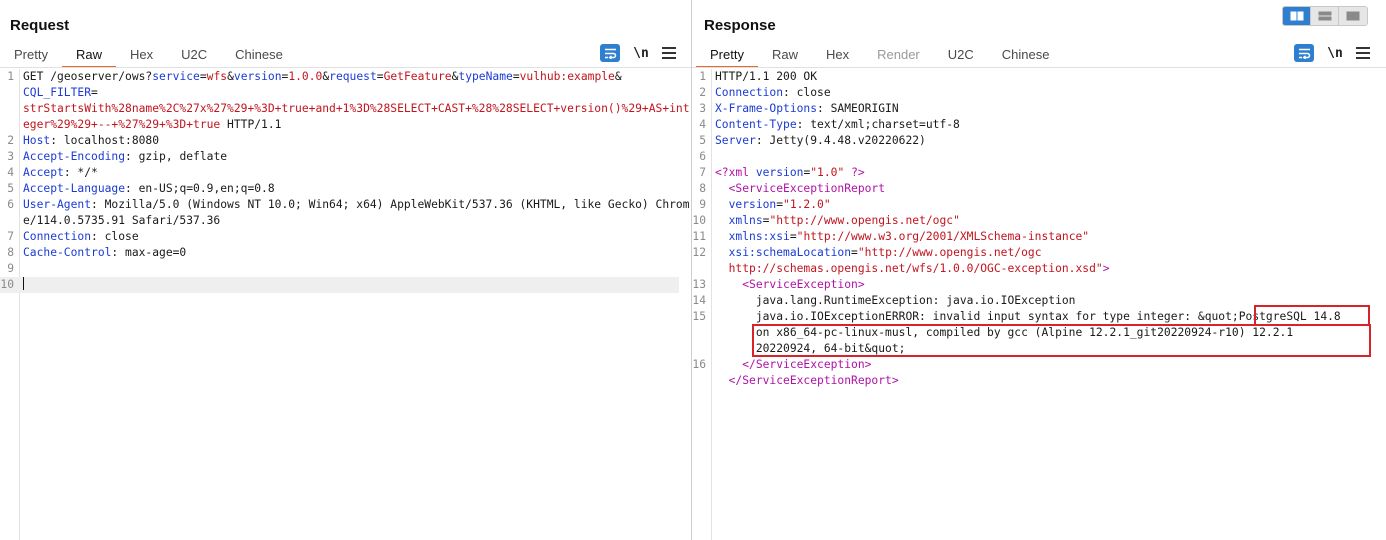 Image resolution: width=1386 pixels, height=540 pixels. I want to click on header-key: Host, so click(37, 140).